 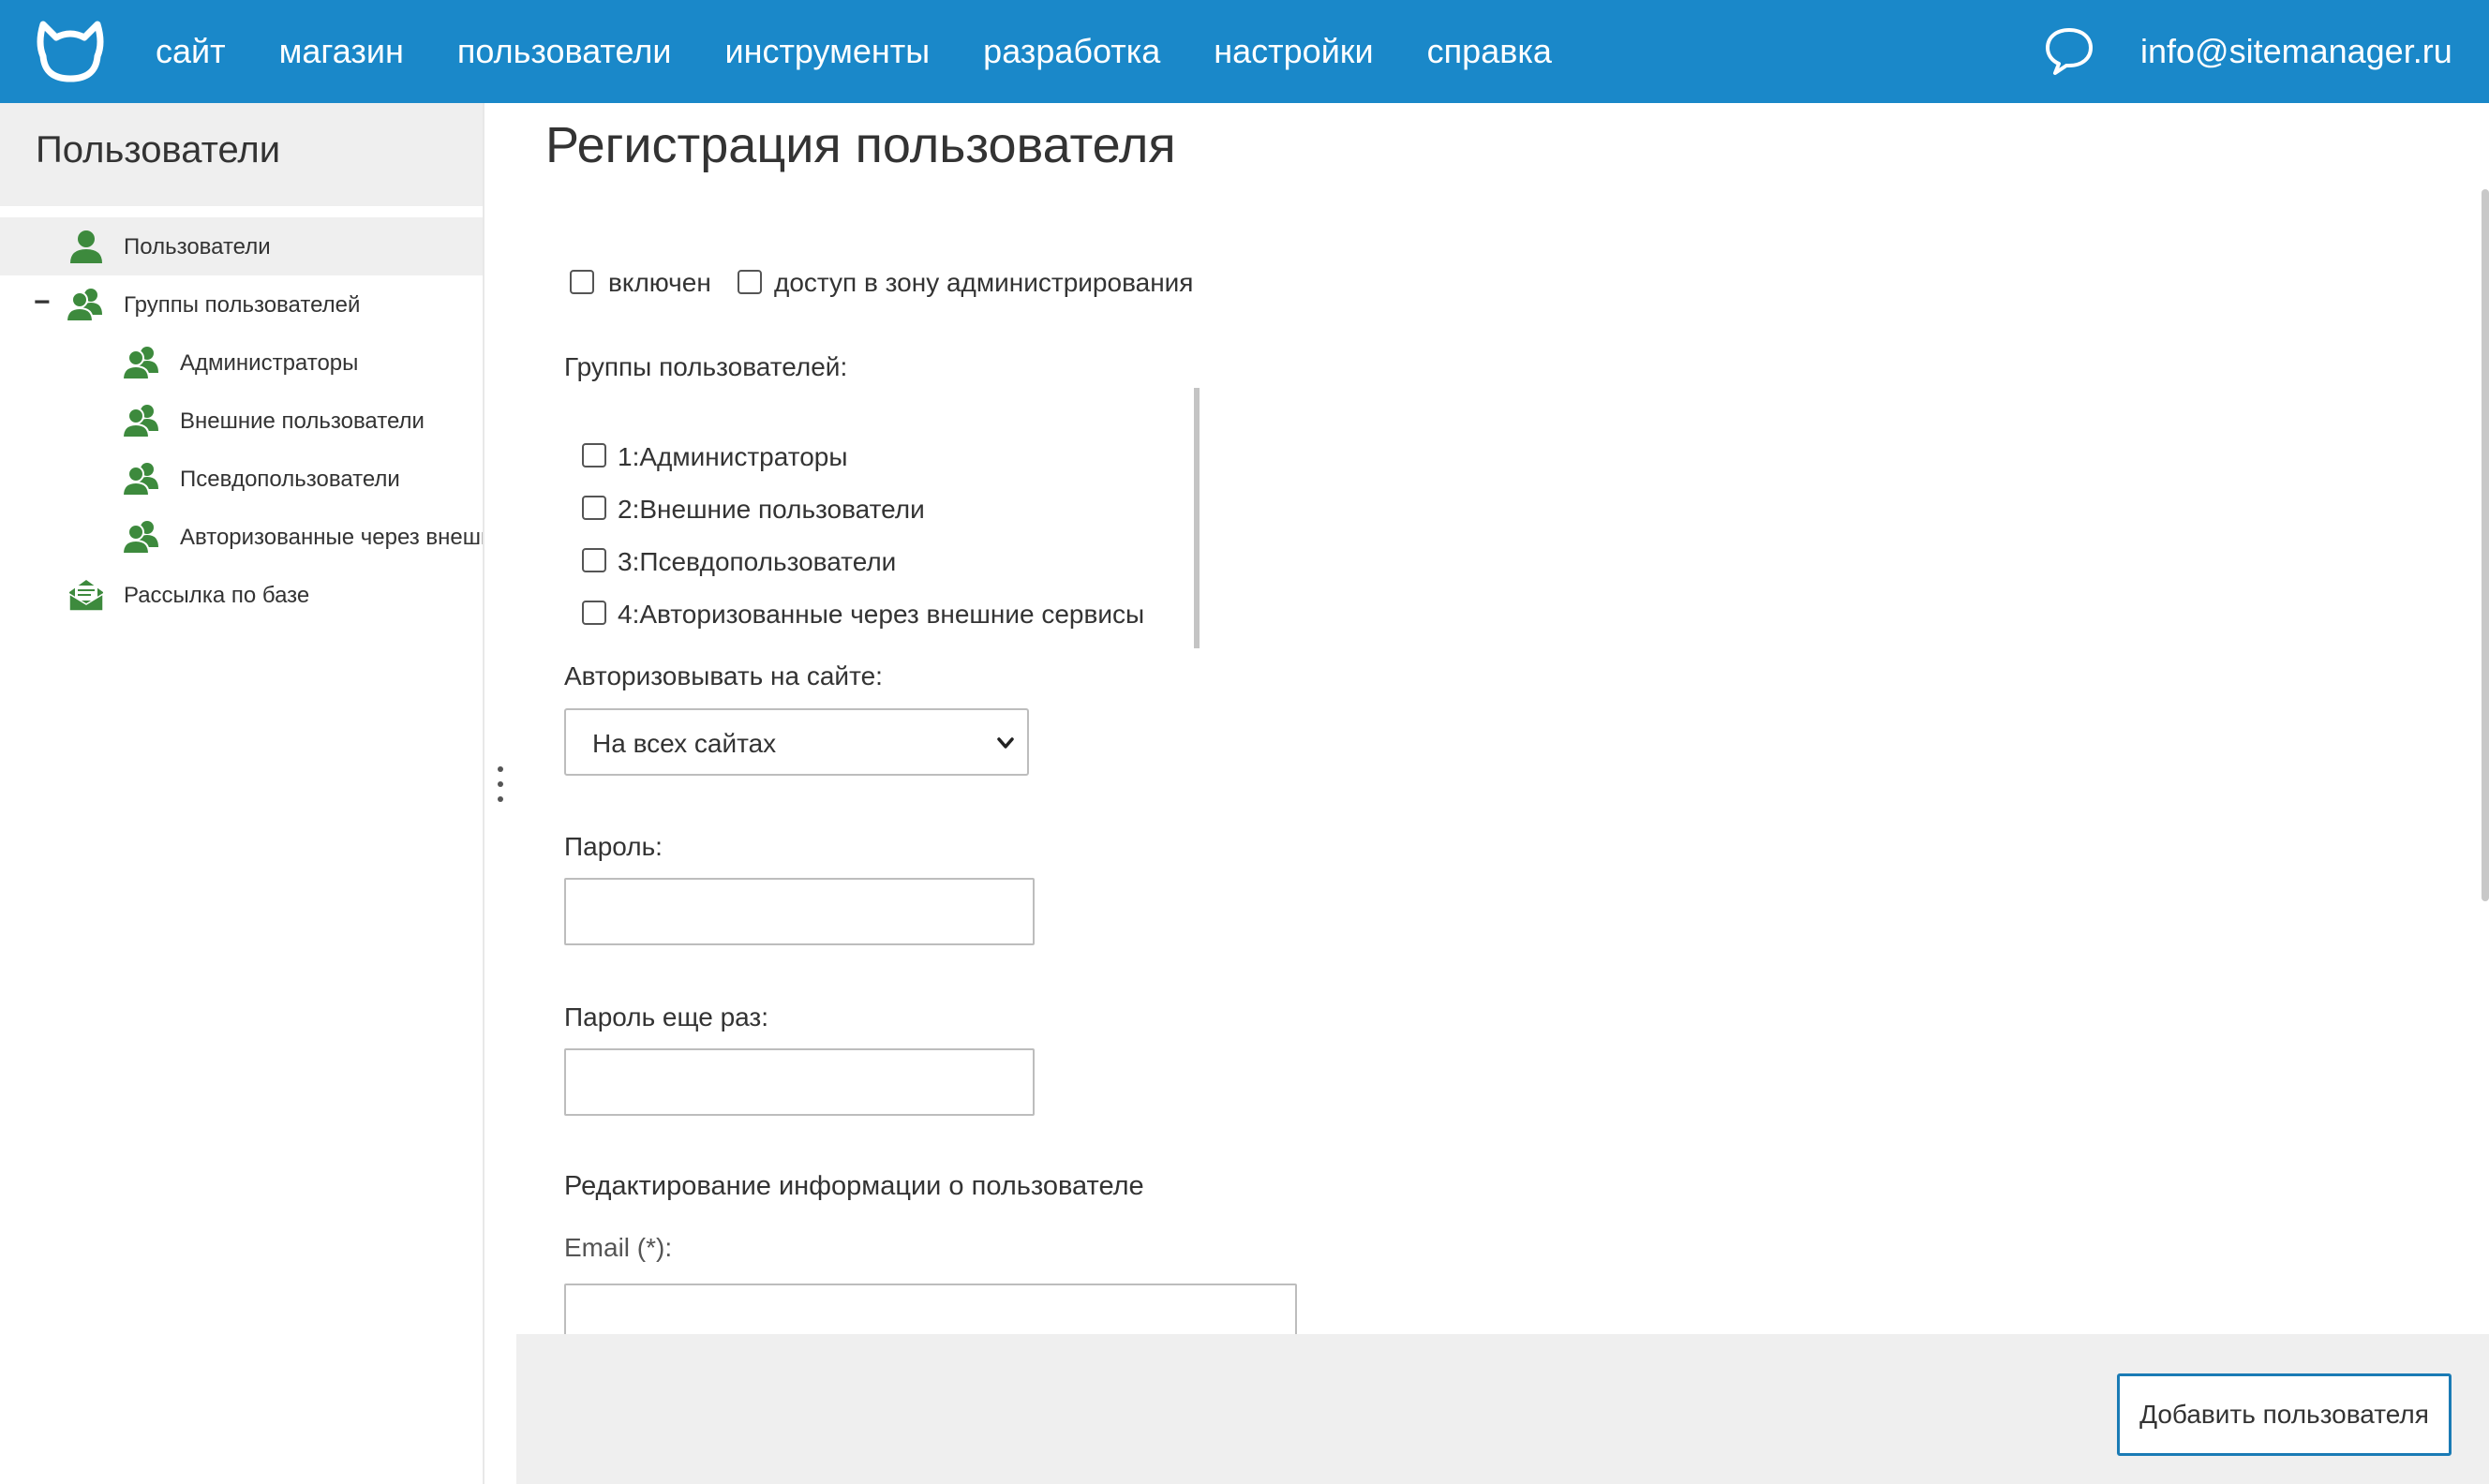 I want to click on sitemanager-logo-icon, so click(x=70, y=51).